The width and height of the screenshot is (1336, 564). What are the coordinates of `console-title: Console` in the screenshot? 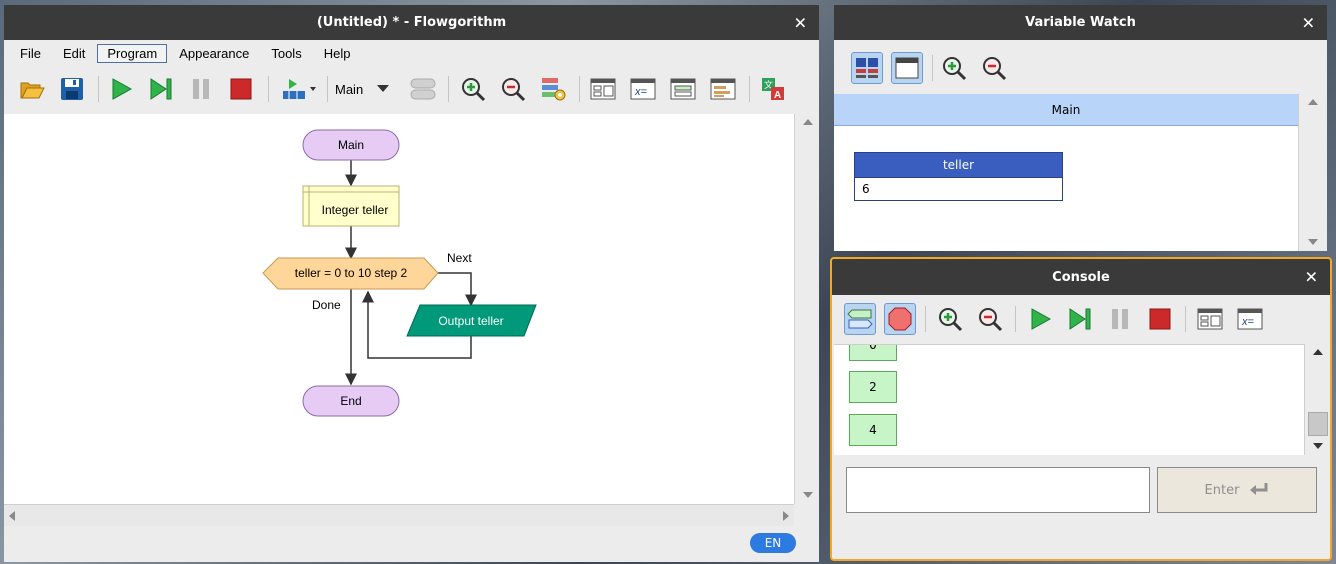 It's located at (1081, 277).